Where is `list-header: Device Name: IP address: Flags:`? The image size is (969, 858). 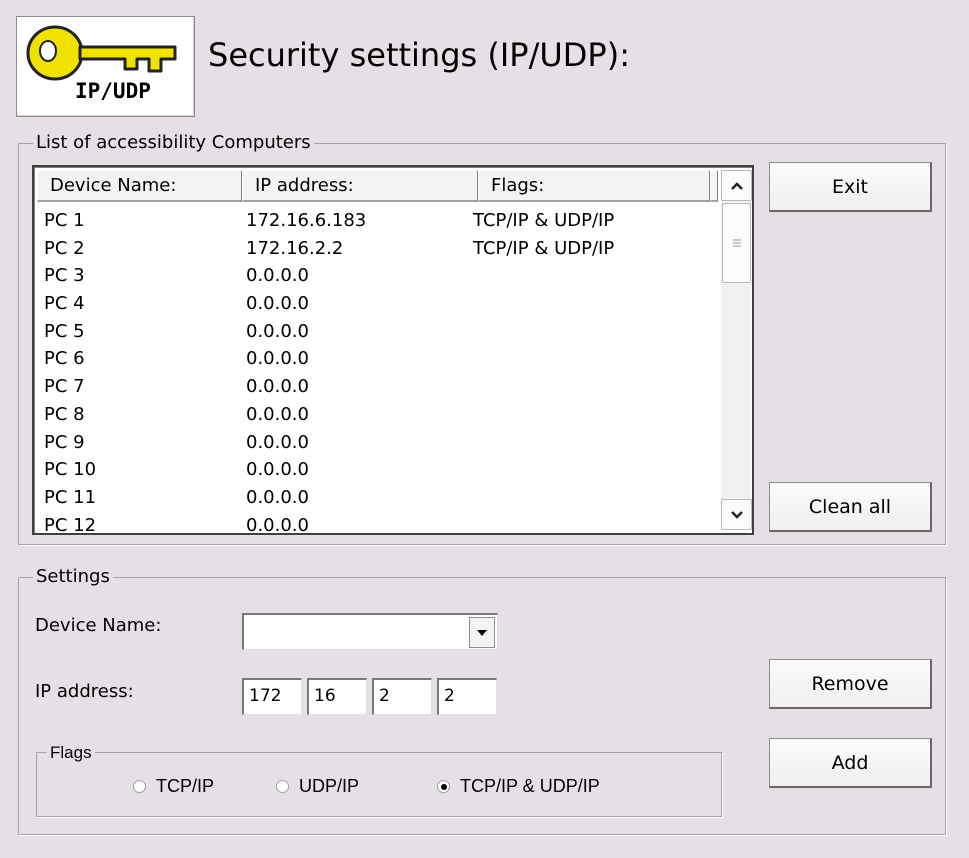 list-header: Device Name: IP address: Flags: is located at coordinates (377, 186).